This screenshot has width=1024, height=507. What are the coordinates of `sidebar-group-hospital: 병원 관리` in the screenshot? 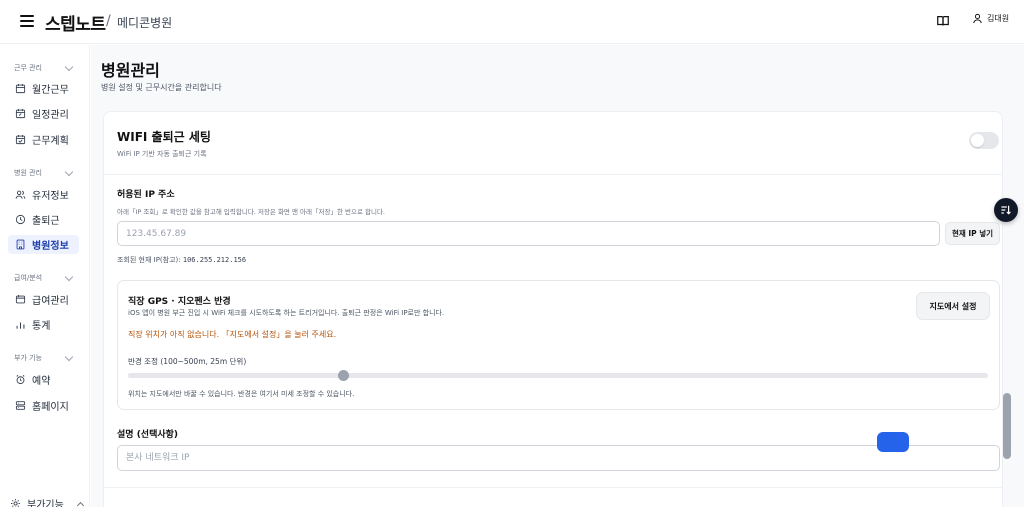 It's located at (44, 172).